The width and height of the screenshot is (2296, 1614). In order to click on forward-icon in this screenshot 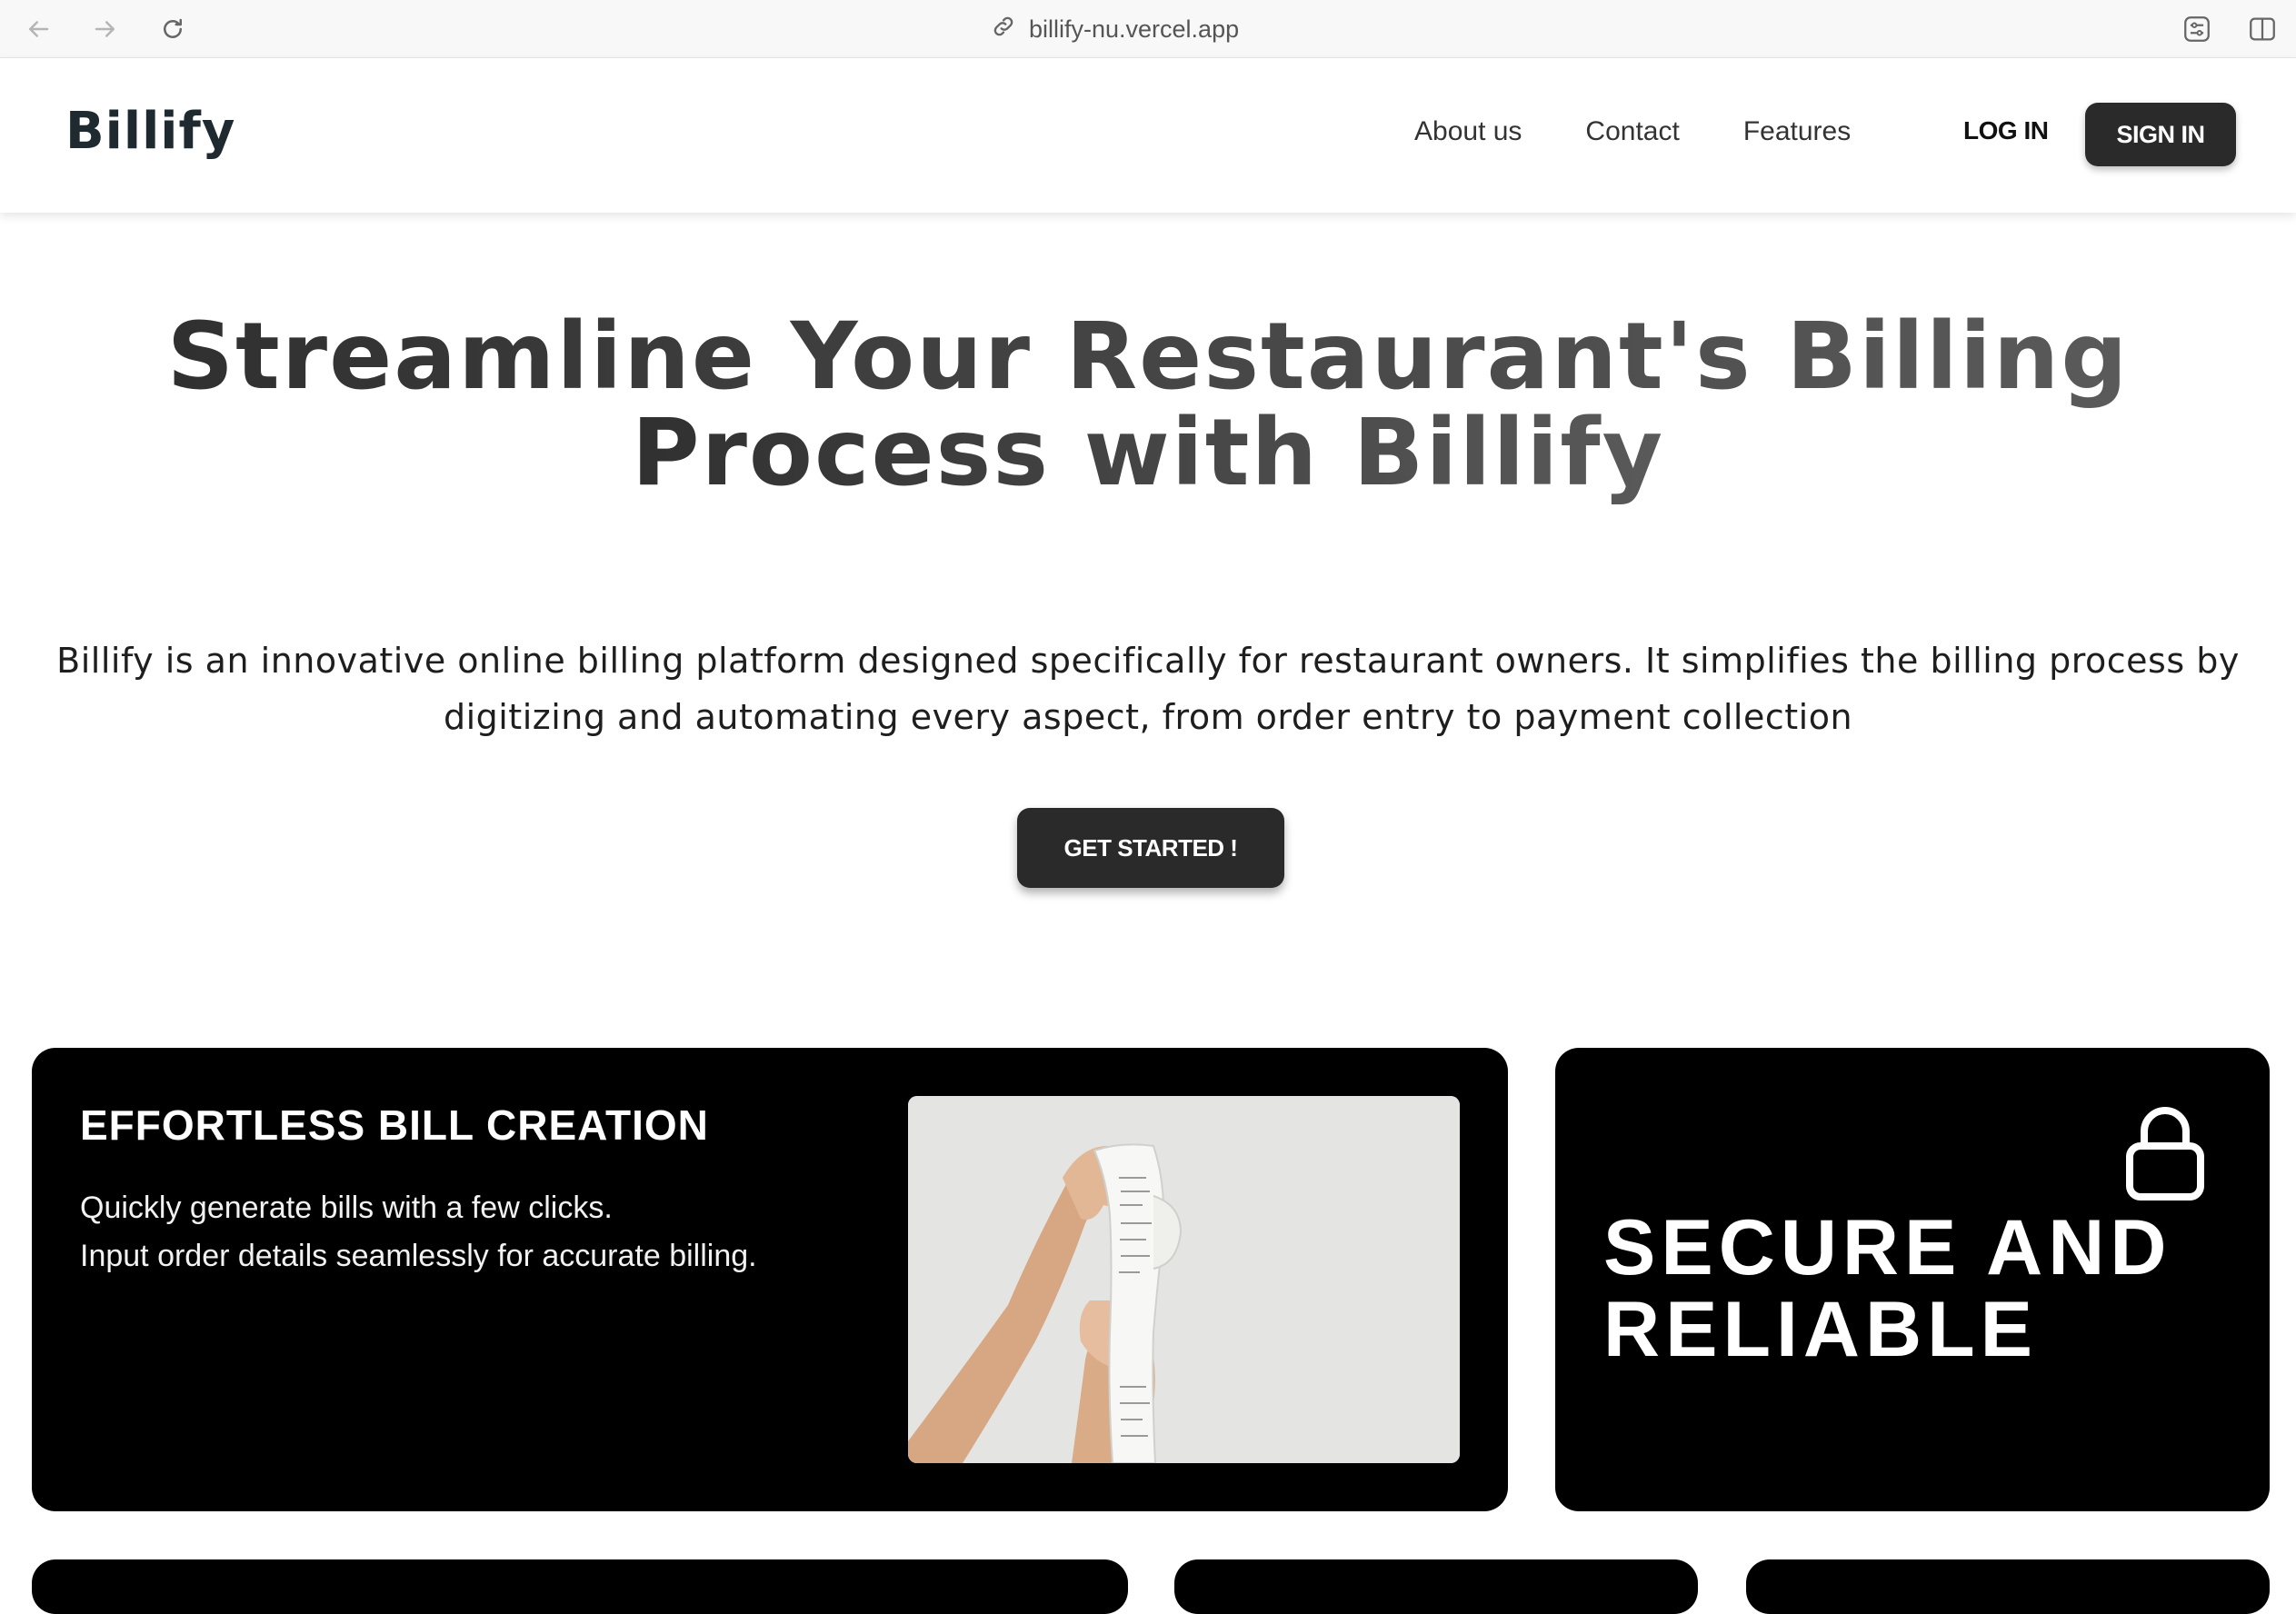, I will do `click(105, 29)`.